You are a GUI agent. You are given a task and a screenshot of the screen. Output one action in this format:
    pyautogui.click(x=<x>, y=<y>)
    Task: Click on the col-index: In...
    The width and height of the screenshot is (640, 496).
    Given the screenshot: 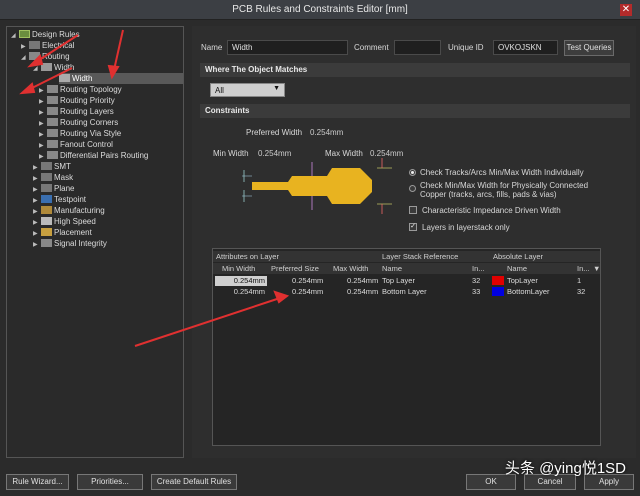 What is the action you would take?
    pyautogui.click(x=478, y=268)
    